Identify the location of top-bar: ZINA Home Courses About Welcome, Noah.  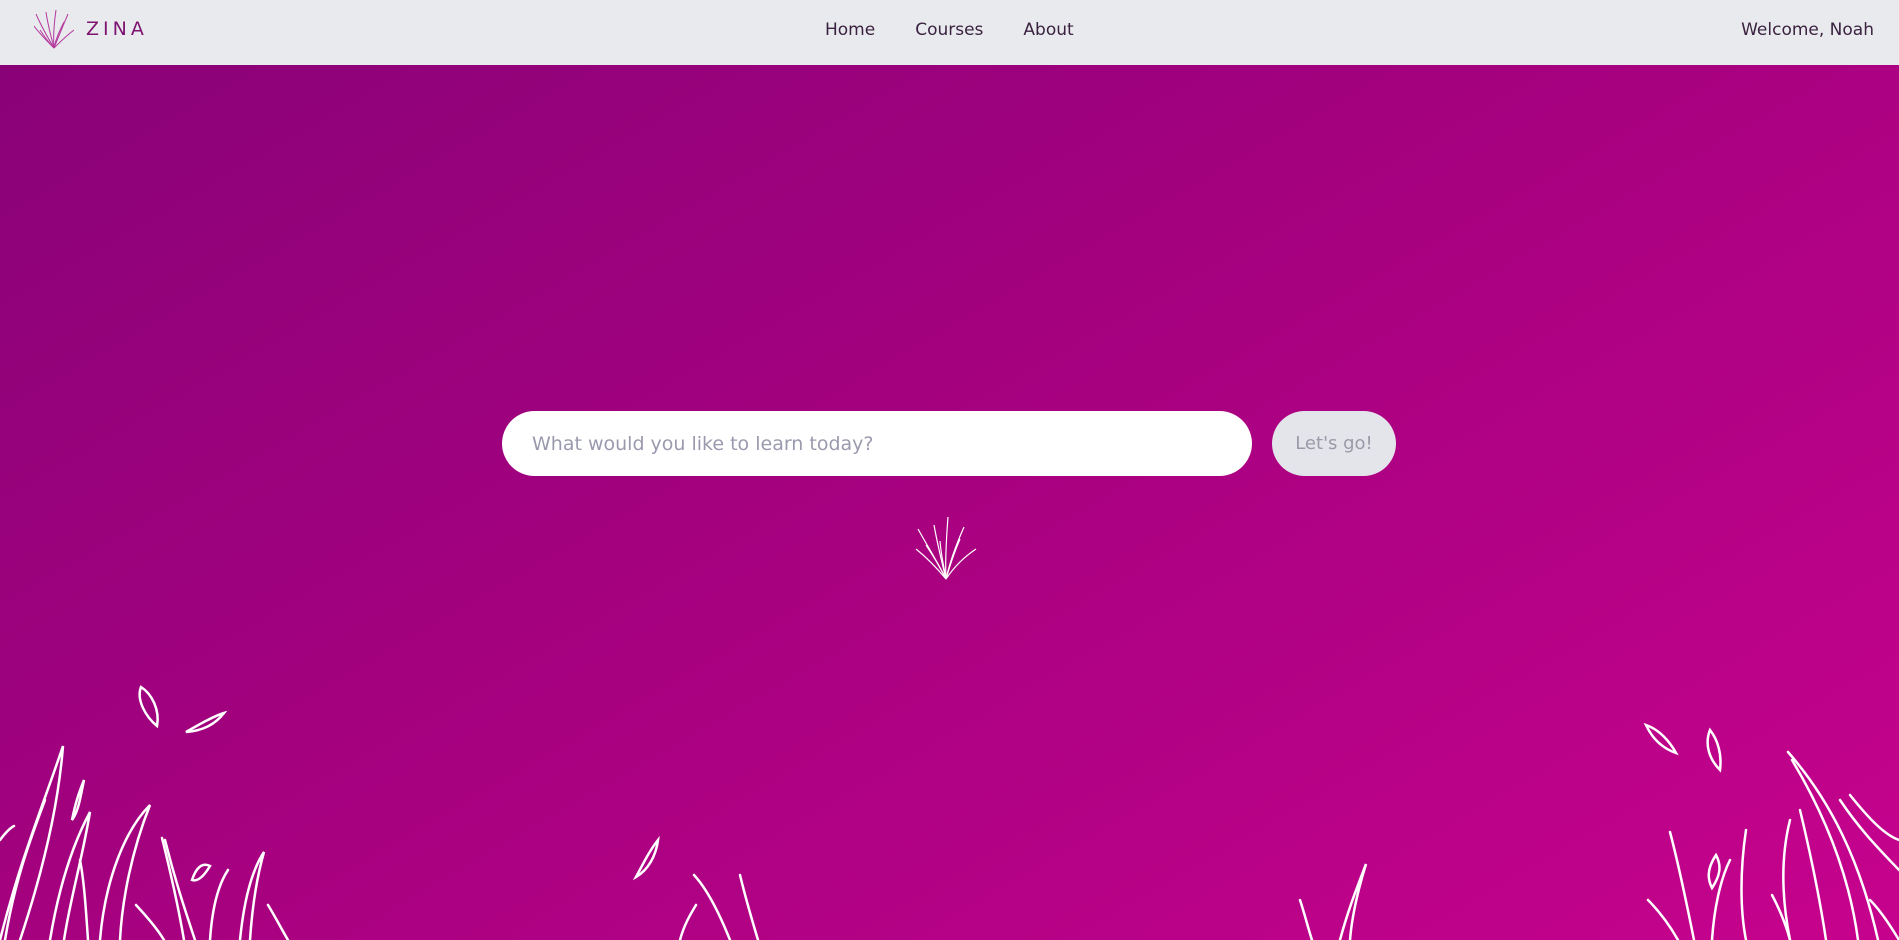
(949, 32).